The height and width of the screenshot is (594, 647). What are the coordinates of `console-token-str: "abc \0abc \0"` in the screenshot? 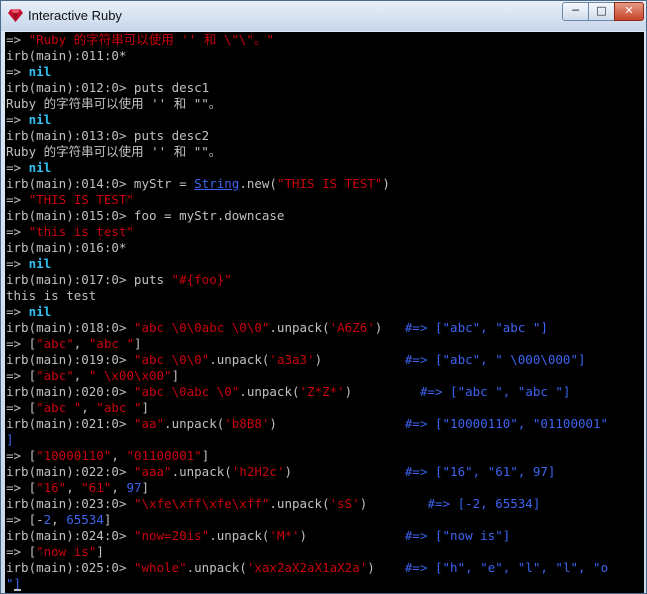 It's located at (186, 391).